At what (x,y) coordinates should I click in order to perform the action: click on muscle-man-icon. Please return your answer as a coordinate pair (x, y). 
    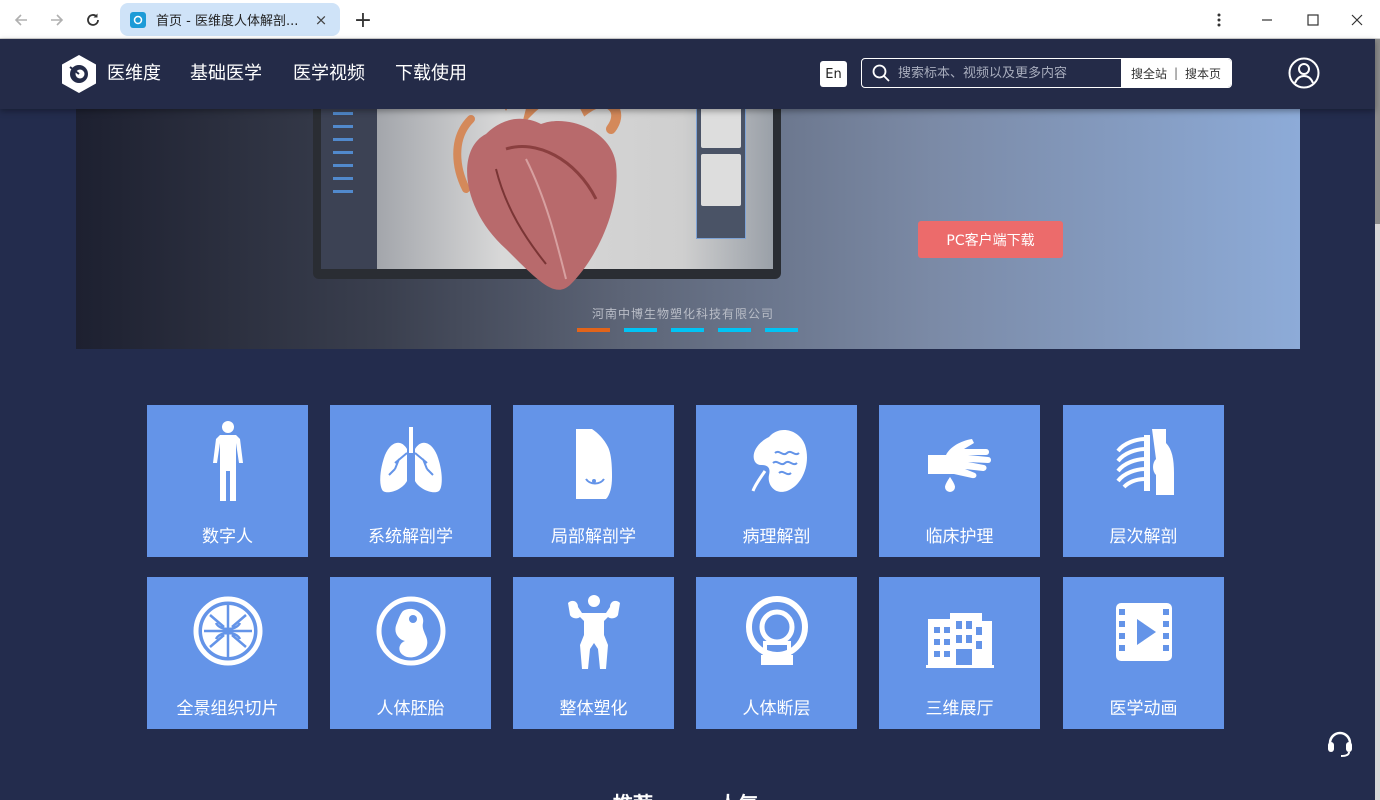
    Looking at the image, I should click on (593, 632).